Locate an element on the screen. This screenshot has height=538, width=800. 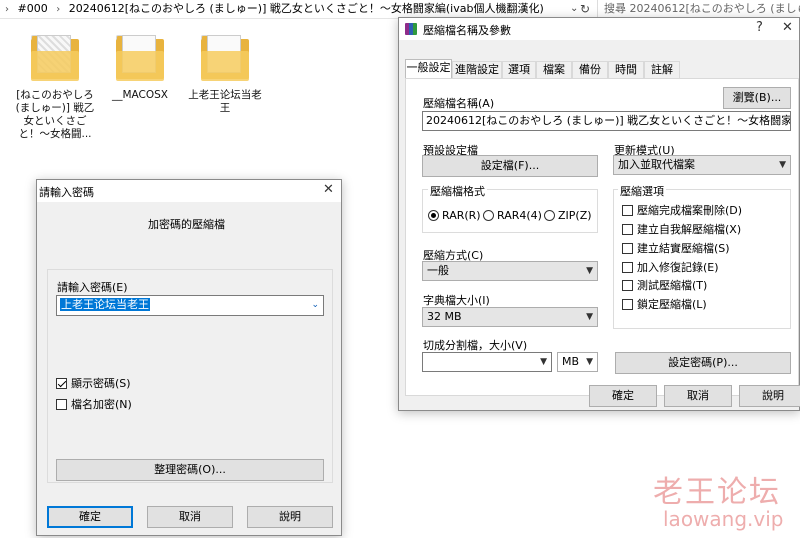
password-dialog-titlebar: 請輸入密碼 ✕ is located at coordinates (189, 191).